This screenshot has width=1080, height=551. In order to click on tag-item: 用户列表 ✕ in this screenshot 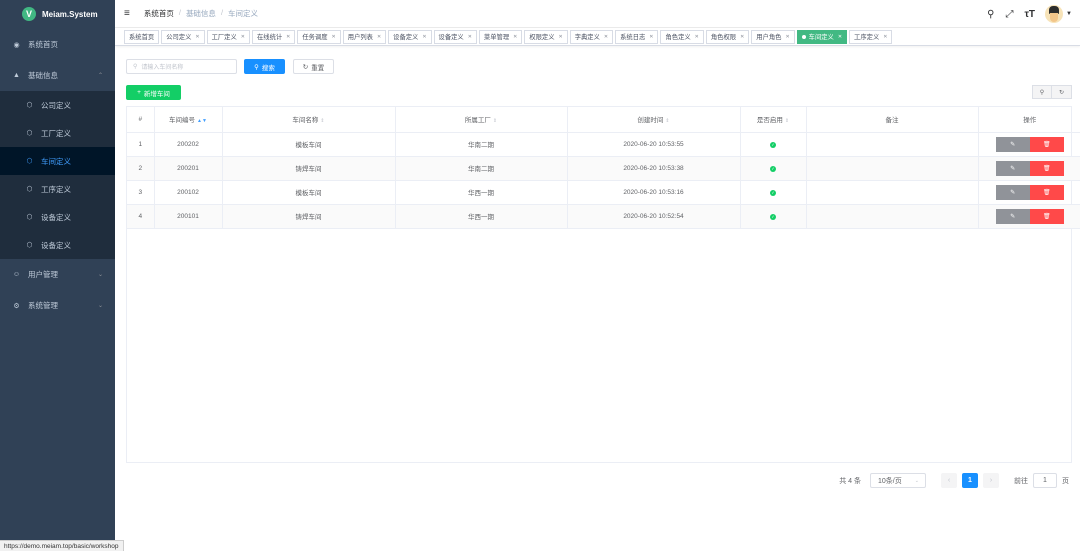, I will do `click(364, 36)`.